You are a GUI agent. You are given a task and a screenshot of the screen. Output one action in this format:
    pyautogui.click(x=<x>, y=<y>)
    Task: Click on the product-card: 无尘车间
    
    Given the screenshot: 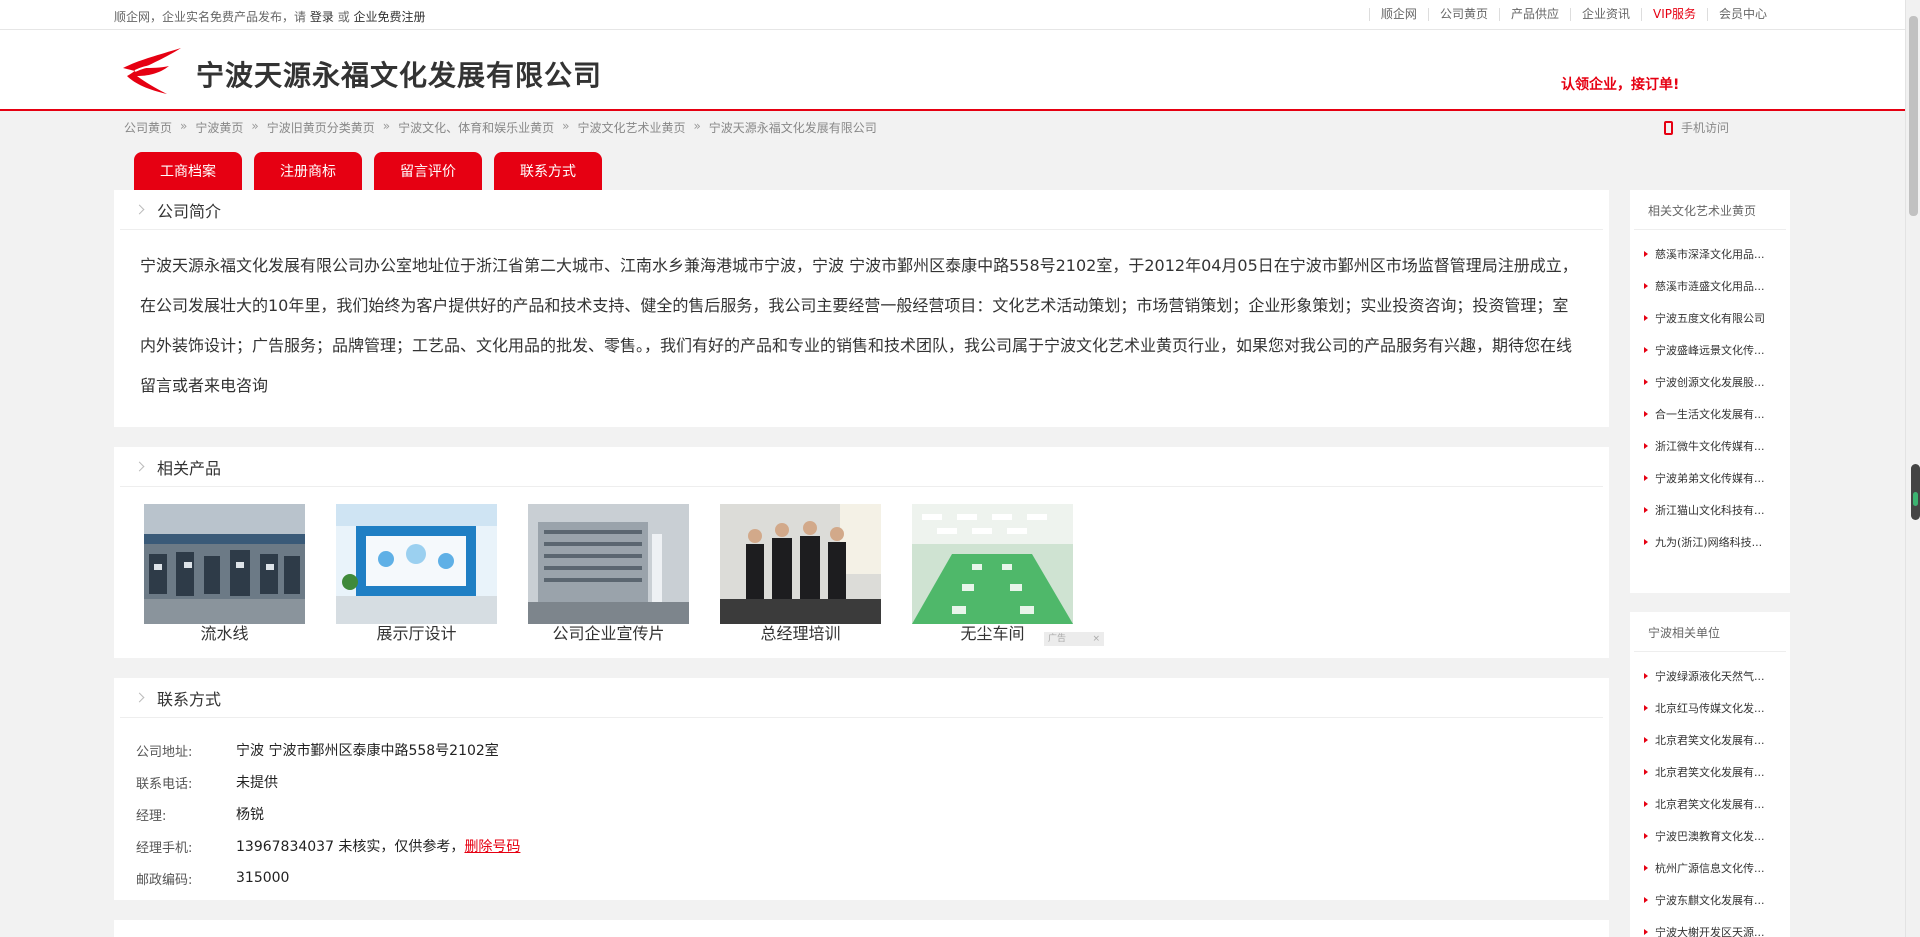 What is the action you would take?
    pyautogui.click(x=992, y=574)
    